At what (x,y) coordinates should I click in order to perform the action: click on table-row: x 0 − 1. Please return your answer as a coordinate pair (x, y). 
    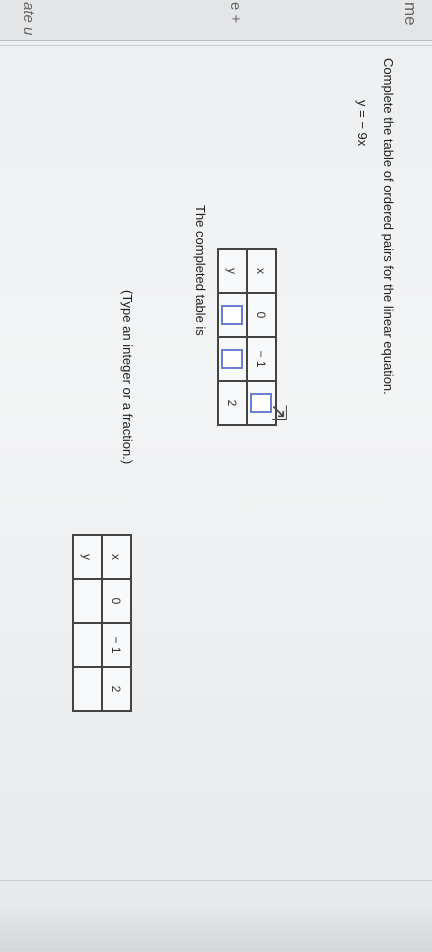
    Looking at the image, I should click on (261, 337).